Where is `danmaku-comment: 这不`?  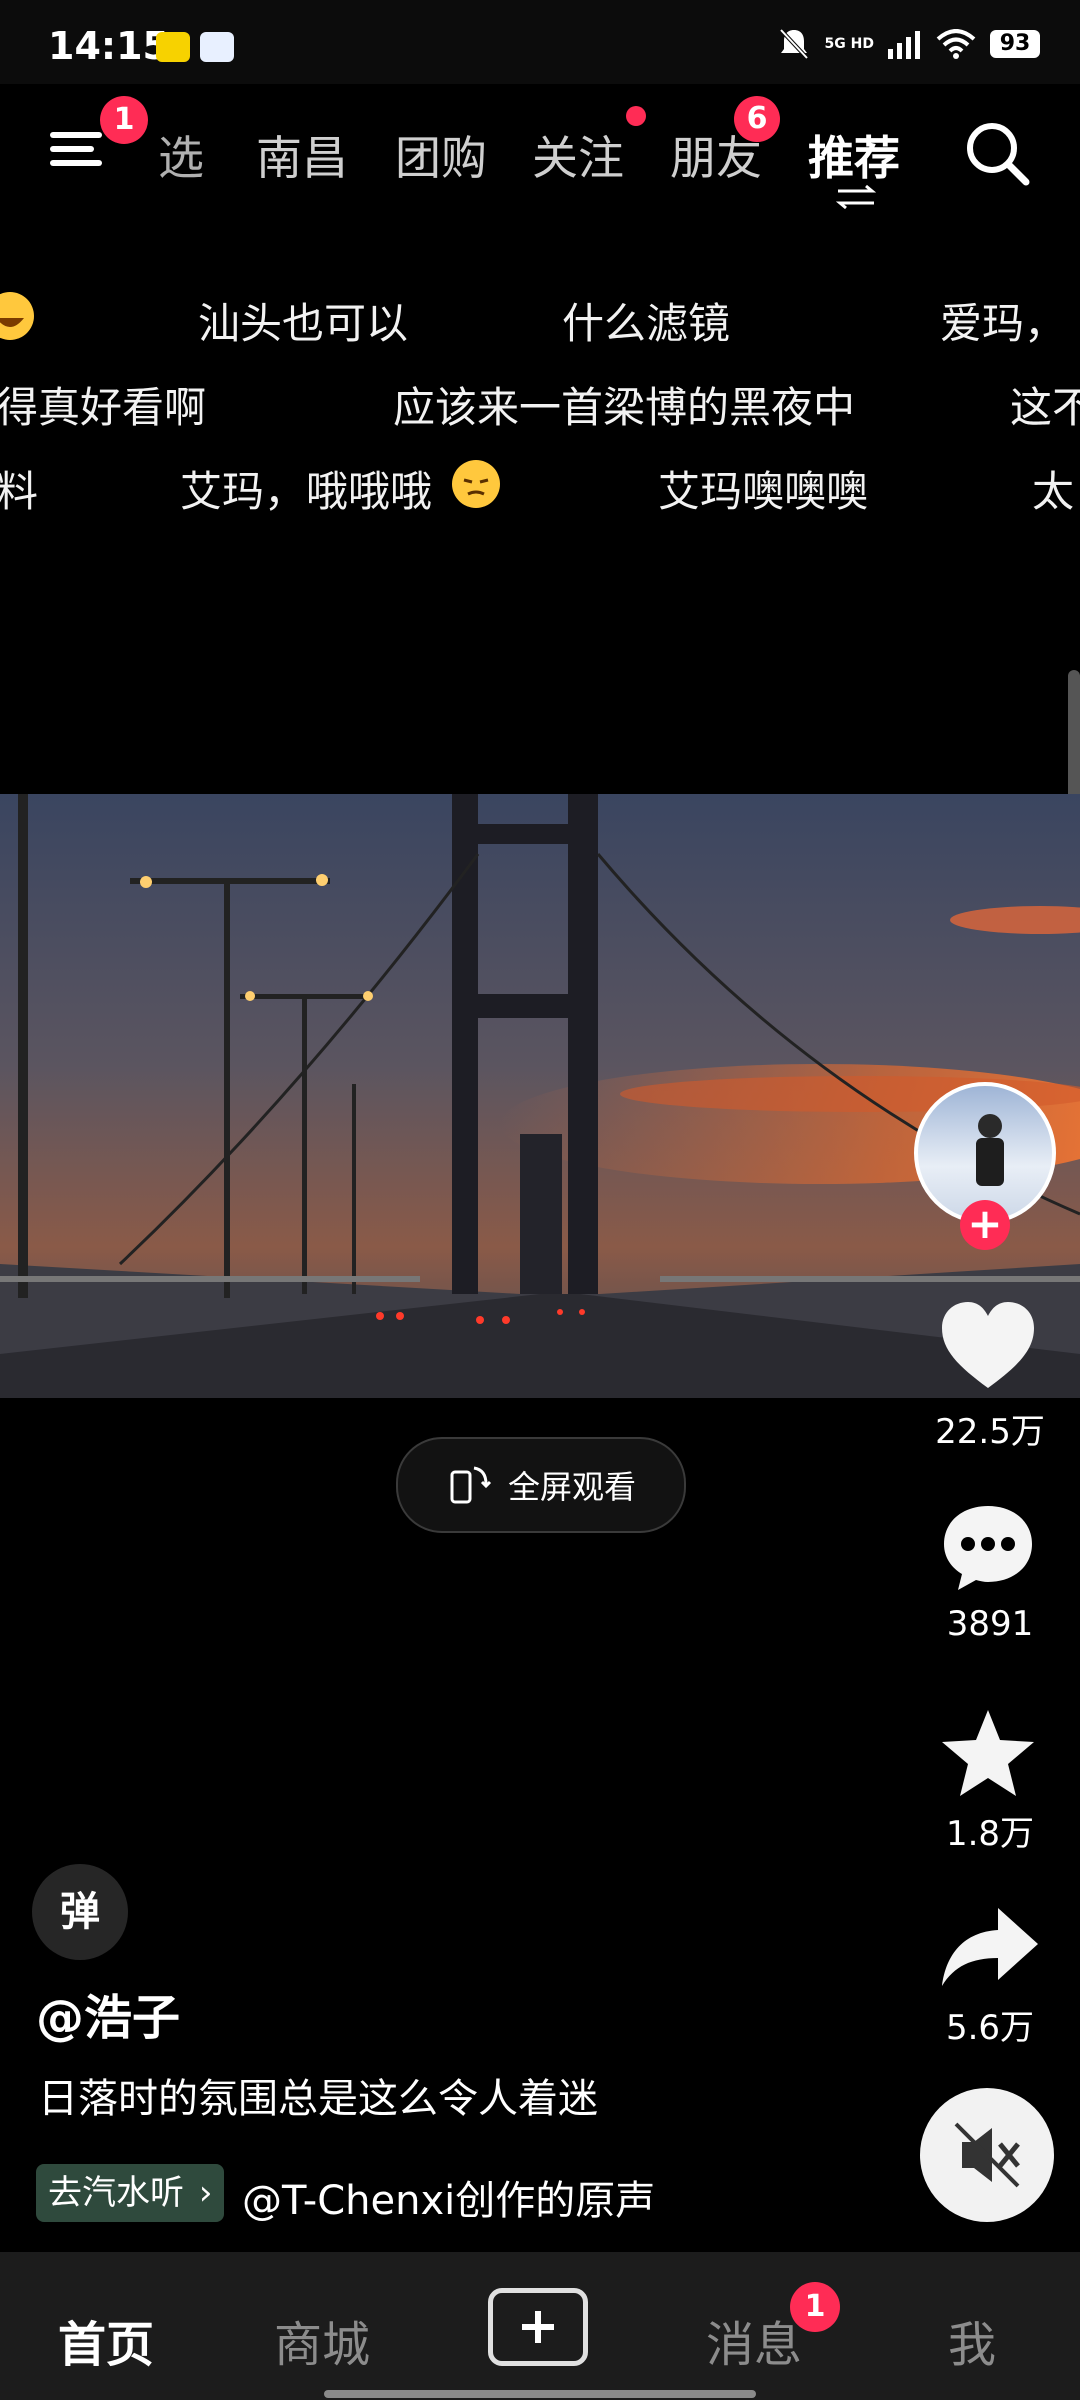 danmaku-comment: 这不 is located at coordinates (1045, 407).